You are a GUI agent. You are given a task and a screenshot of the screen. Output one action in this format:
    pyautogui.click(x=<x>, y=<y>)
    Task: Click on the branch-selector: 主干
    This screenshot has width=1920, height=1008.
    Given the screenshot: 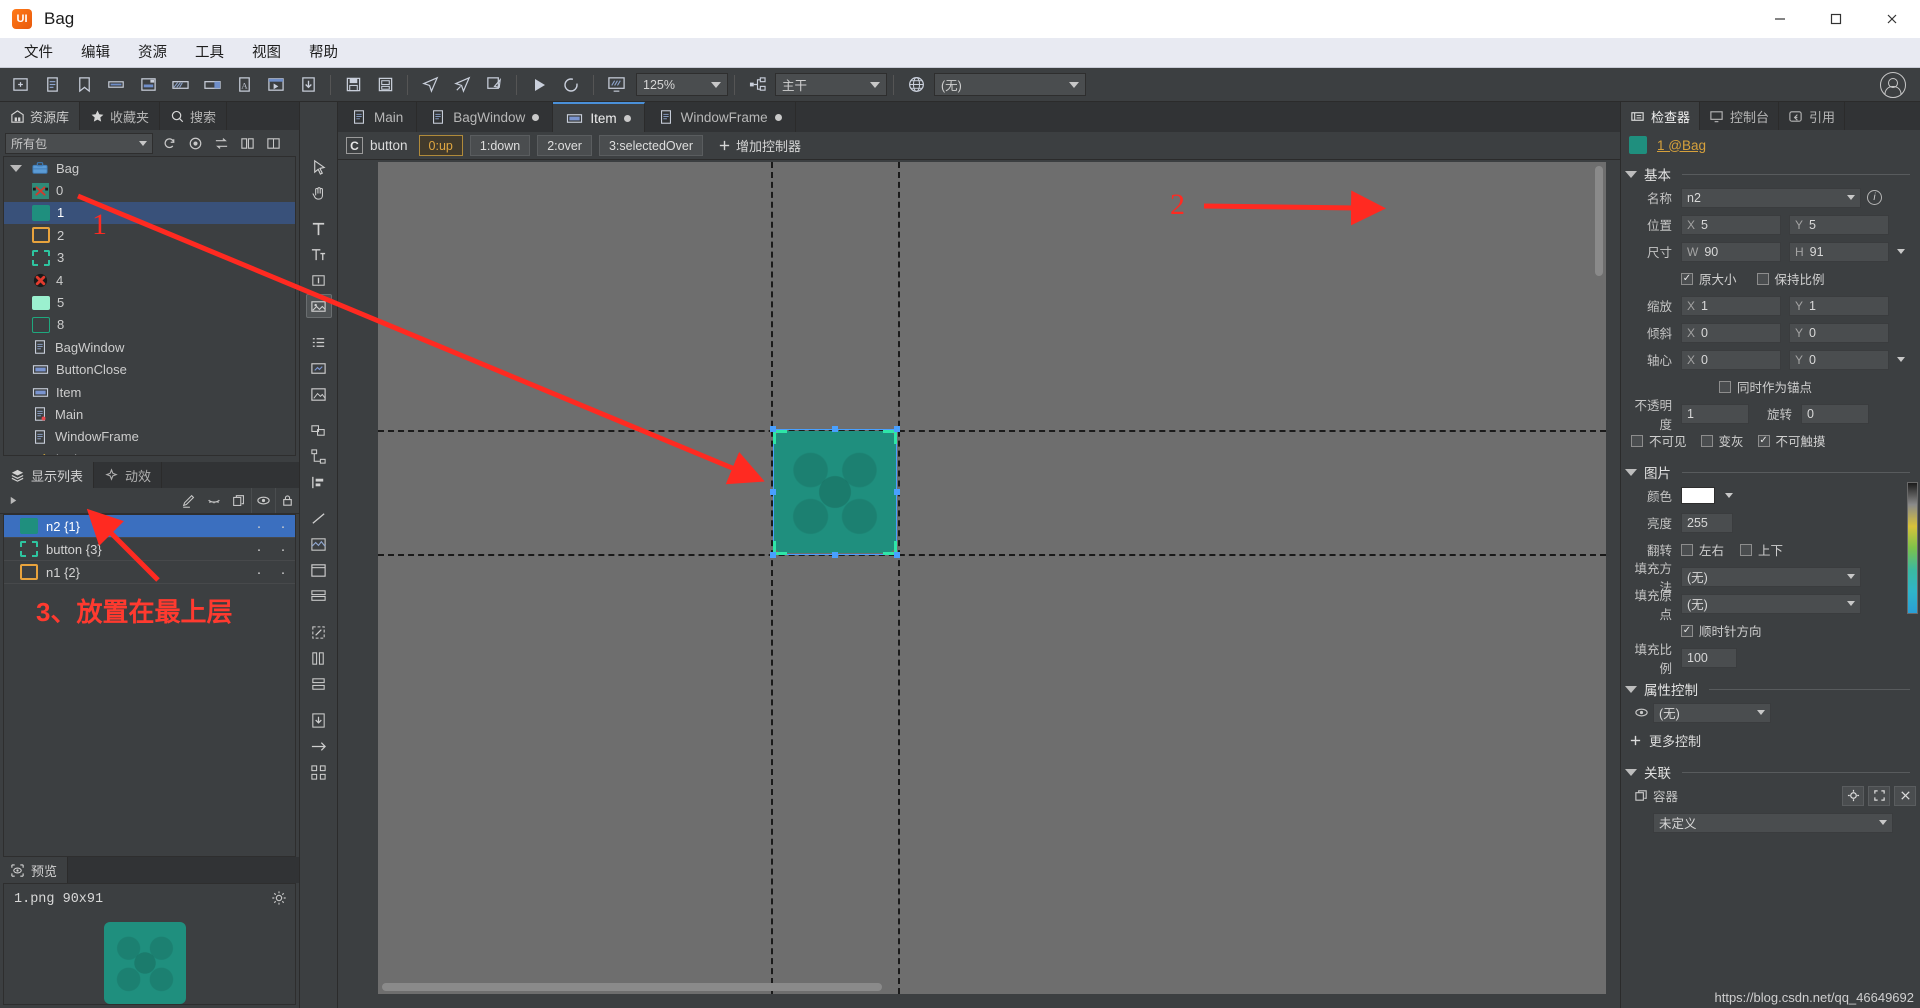 What is the action you would take?
    pyautogui.click(x=831, y=84)
    